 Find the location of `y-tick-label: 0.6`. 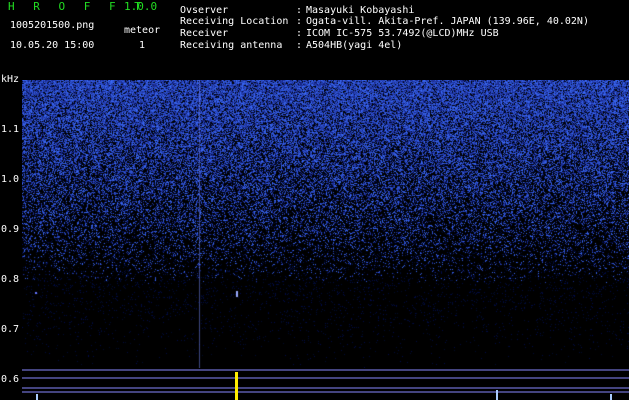

y-tick-label: 0.6 is located at coordinates (10, 379).